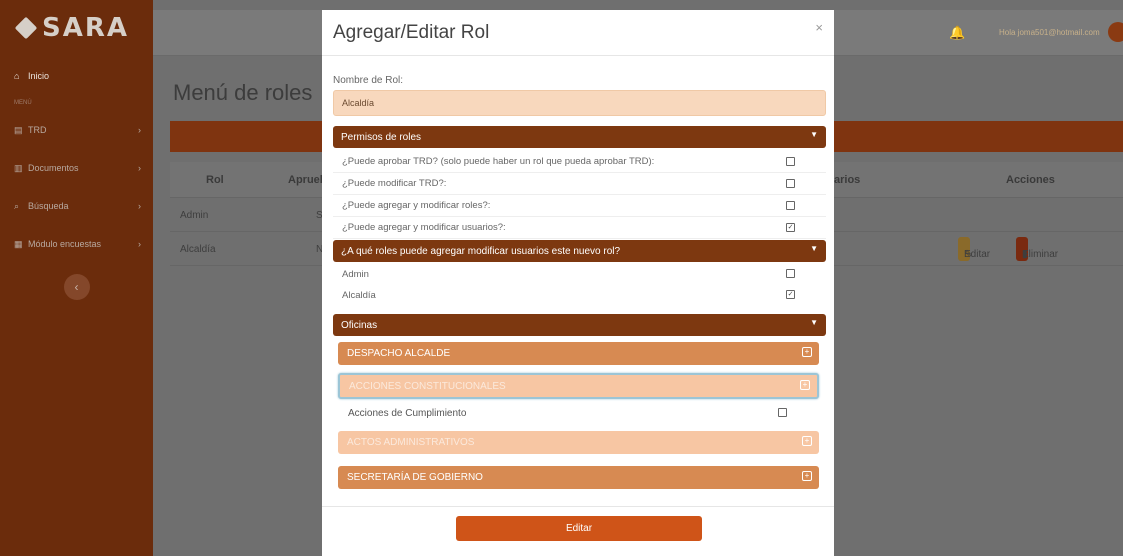  I want to click on office-group-acciones-constitucionales: ACCIONES CONSTITUCIONALES +, so click(578, 386).